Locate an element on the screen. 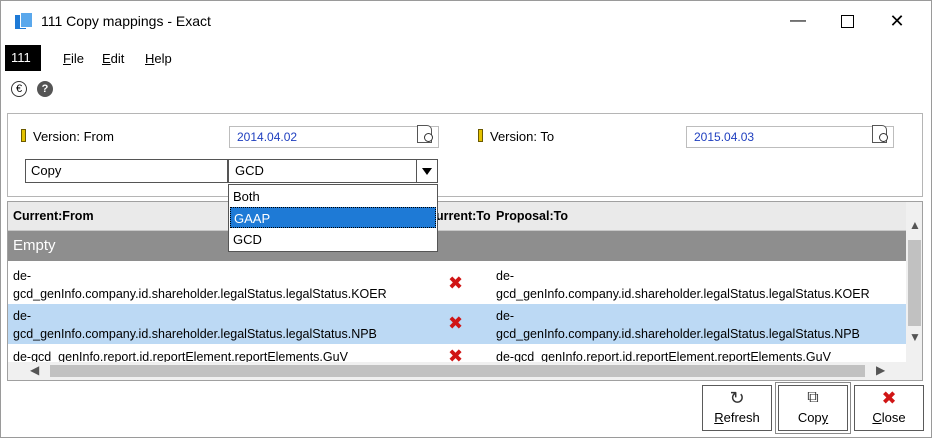  euro-icon: € is located at coordinates (19, 89).